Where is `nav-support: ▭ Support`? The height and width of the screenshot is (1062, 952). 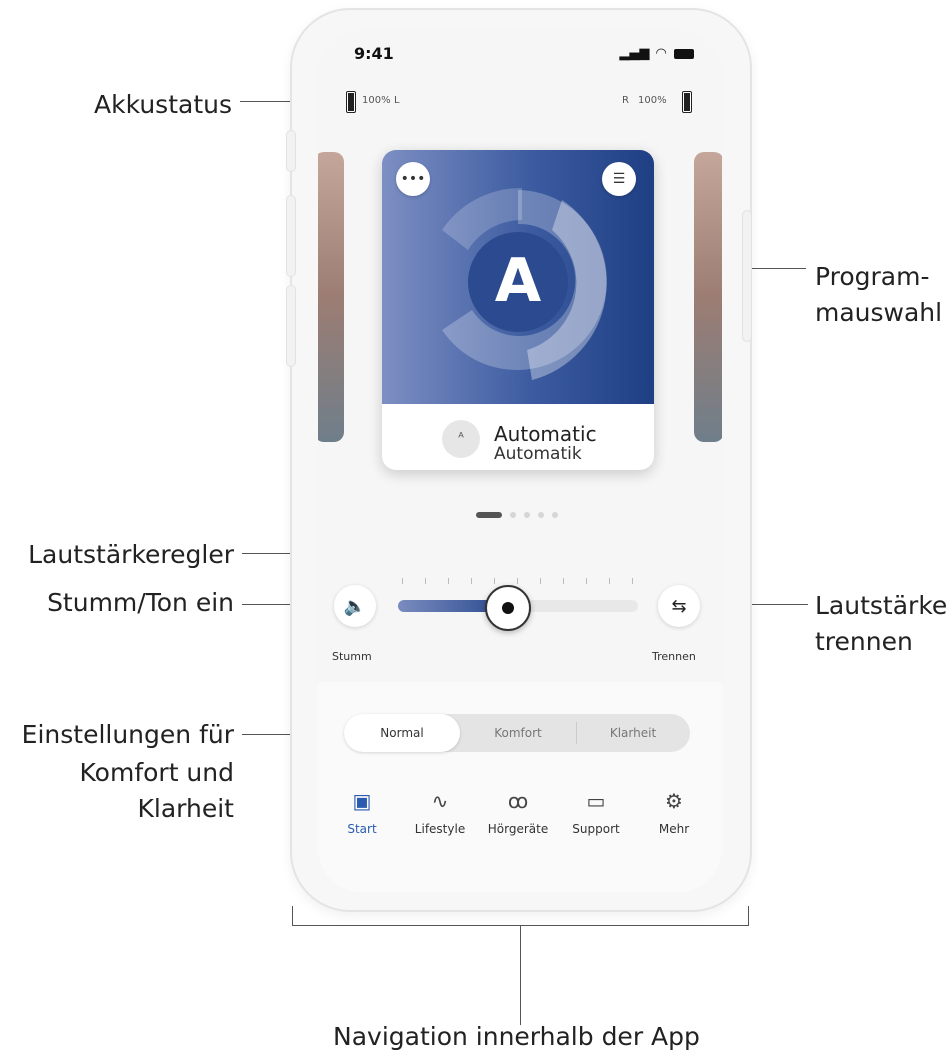
nav-support: ▭ Support is located at coordinates (596, 811).